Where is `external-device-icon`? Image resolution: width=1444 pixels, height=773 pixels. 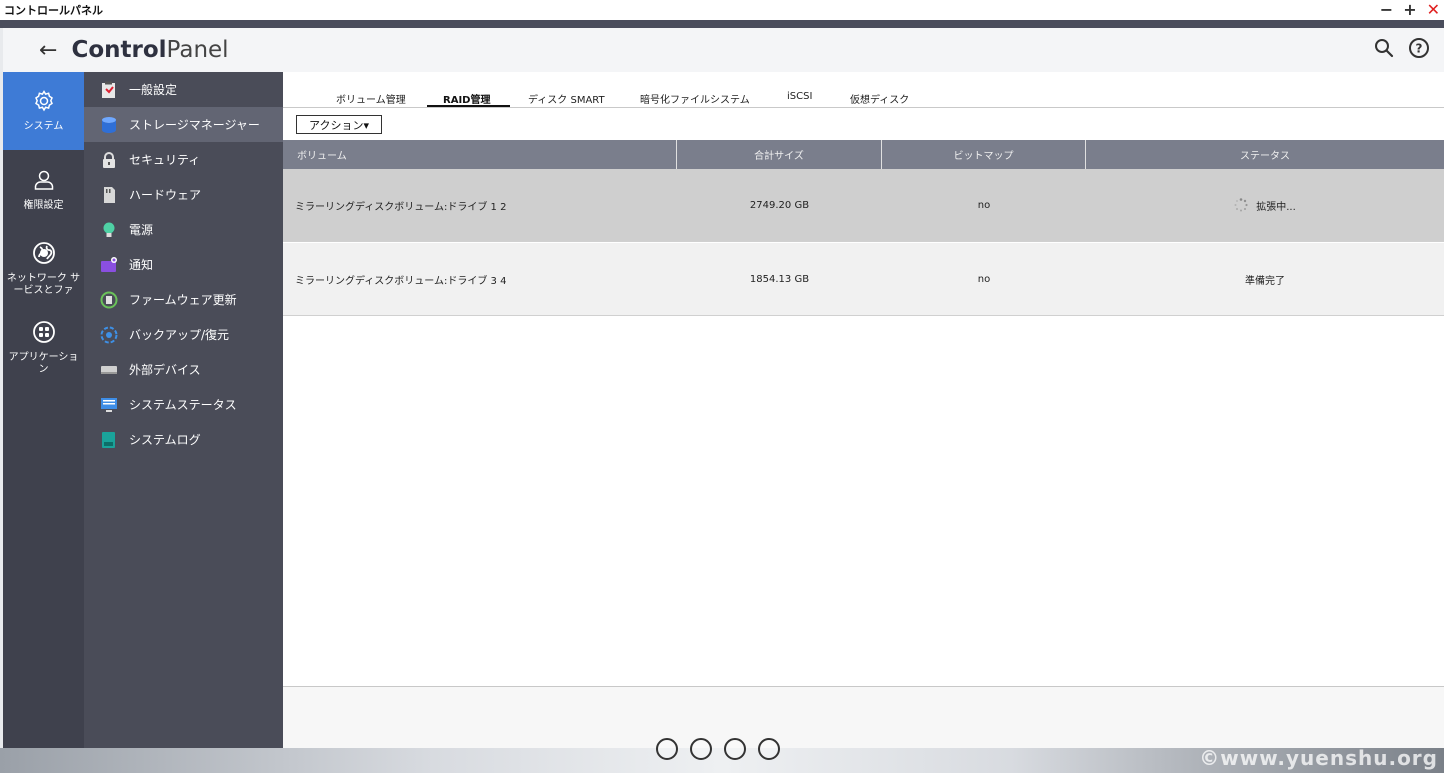
external-device-icon is located at coordinates (109, 370).